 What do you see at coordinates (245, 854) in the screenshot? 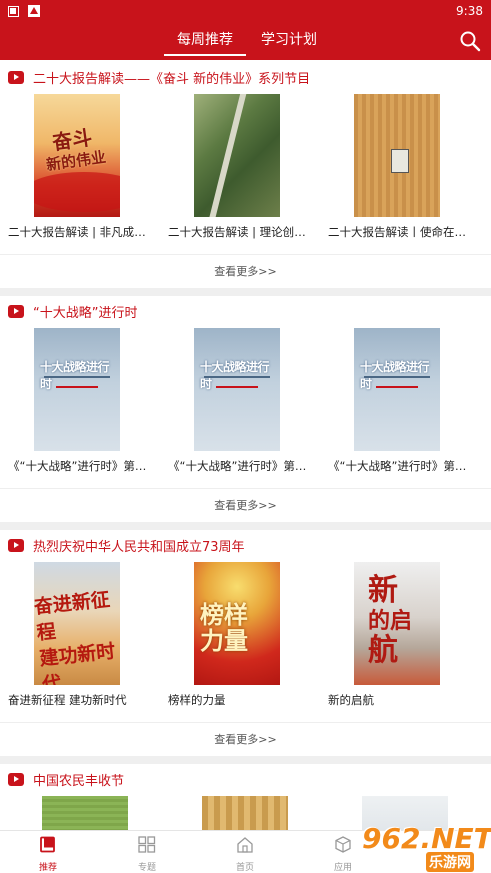
I see `nav-home: 首页` at bounding box center [245, 854].